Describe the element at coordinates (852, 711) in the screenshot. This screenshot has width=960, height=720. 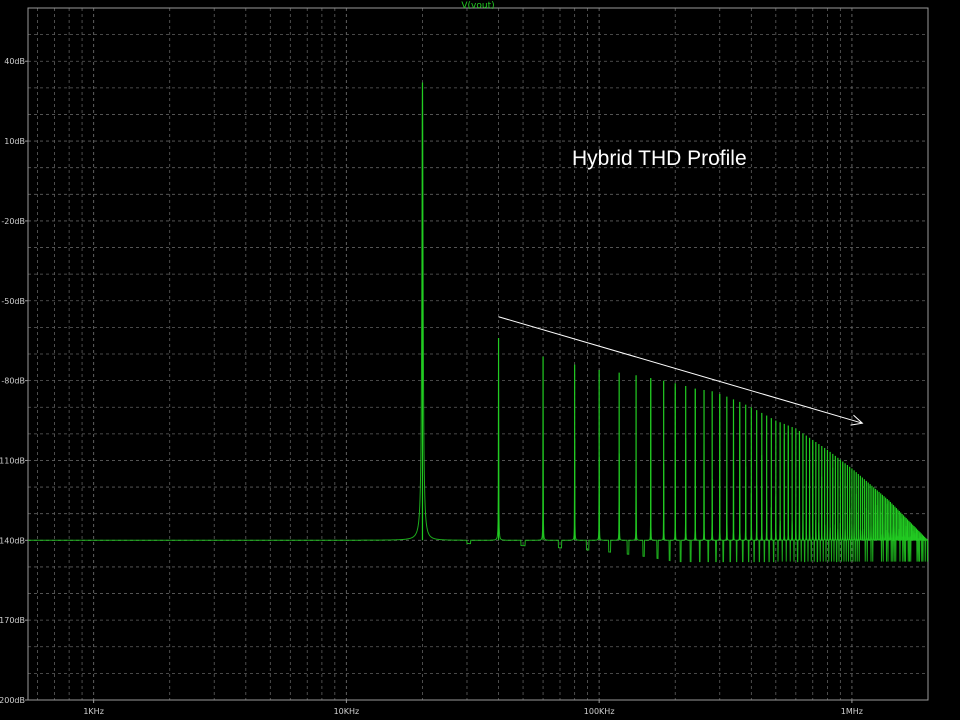
I see `x-tick-label: 1MHz` at that location.